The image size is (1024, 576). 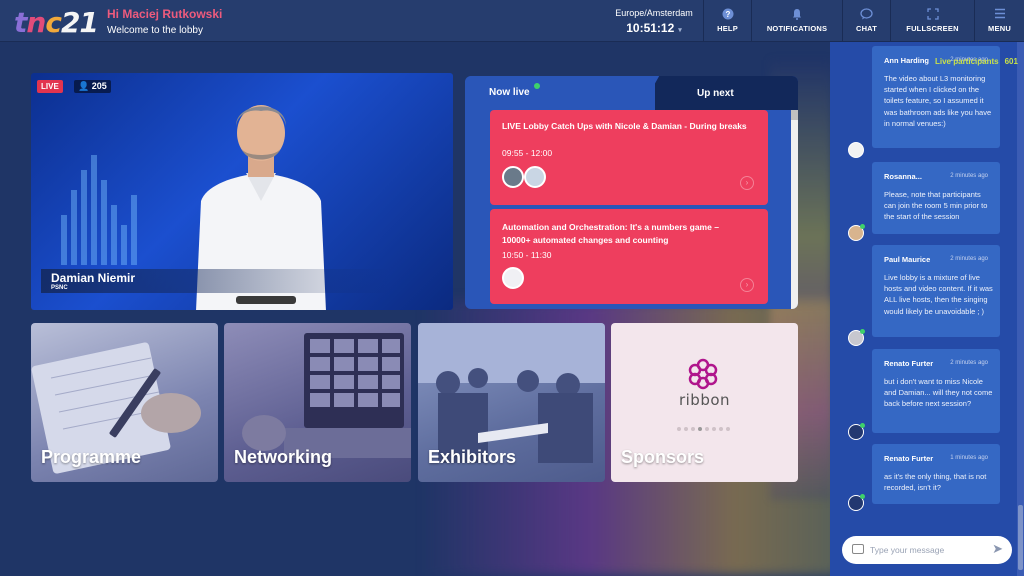 What do you see at coordinates (796, 21) in the screenshot?
I see `notifications-button: NOTIFICATIONS` at bounding box center [796, 21].